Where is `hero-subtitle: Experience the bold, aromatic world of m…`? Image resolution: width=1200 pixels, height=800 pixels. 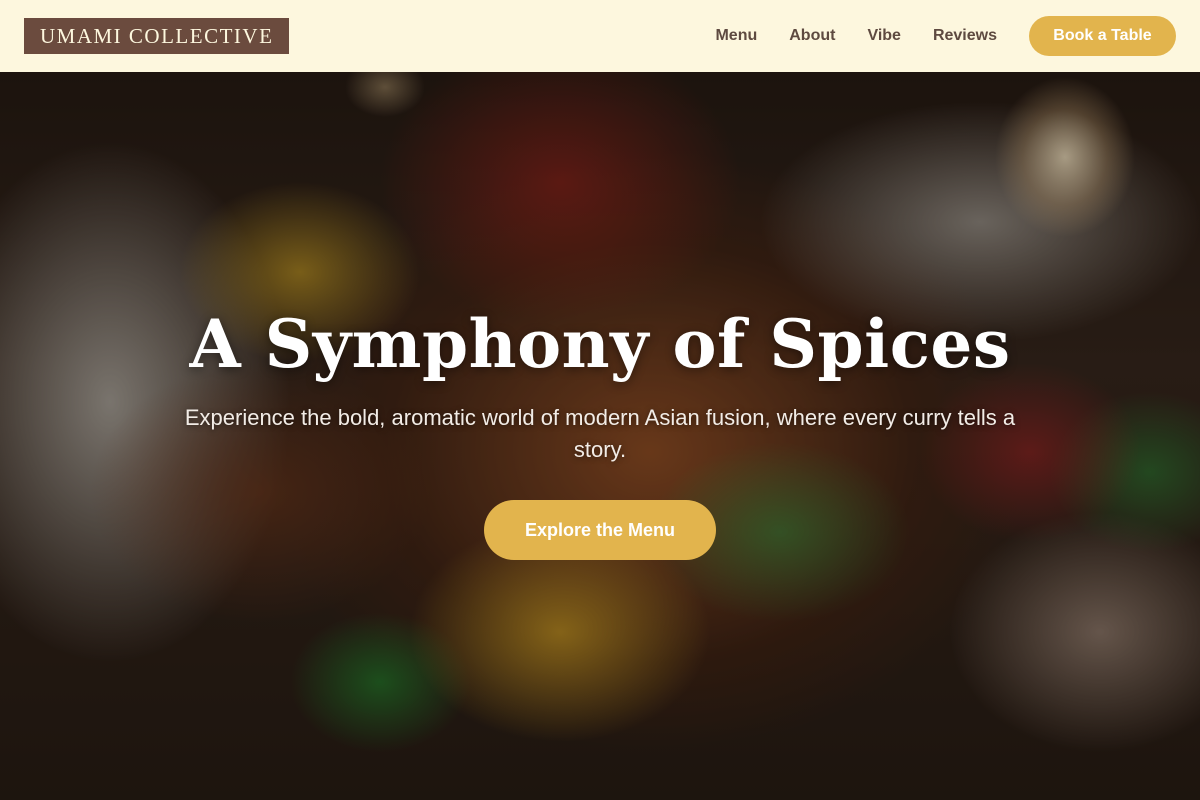 hero-subtitle: Experience the bold, aromatic world of m… is located at coordinates (600, 433).